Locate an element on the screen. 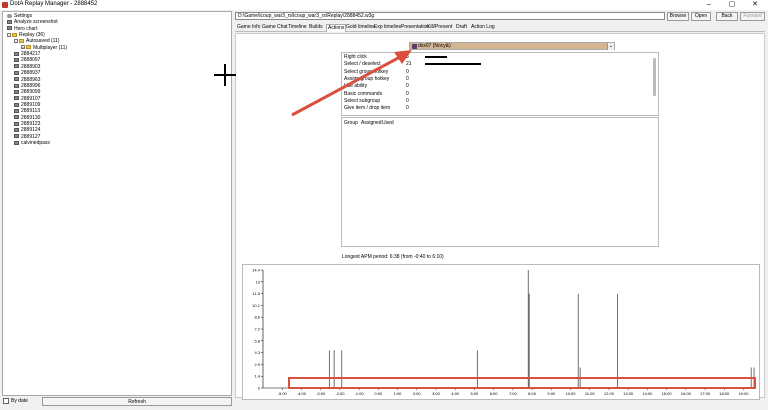 The width and height of the screenshot is (768, 410). tree-item-label: 2889130 is located at coordinates (31, 117).